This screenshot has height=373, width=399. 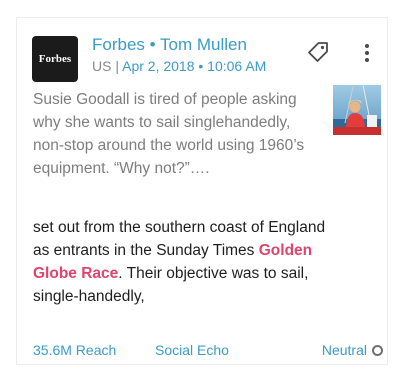 I want to click on reach-link: 35.6M Reach, so click(x=74, y=350).